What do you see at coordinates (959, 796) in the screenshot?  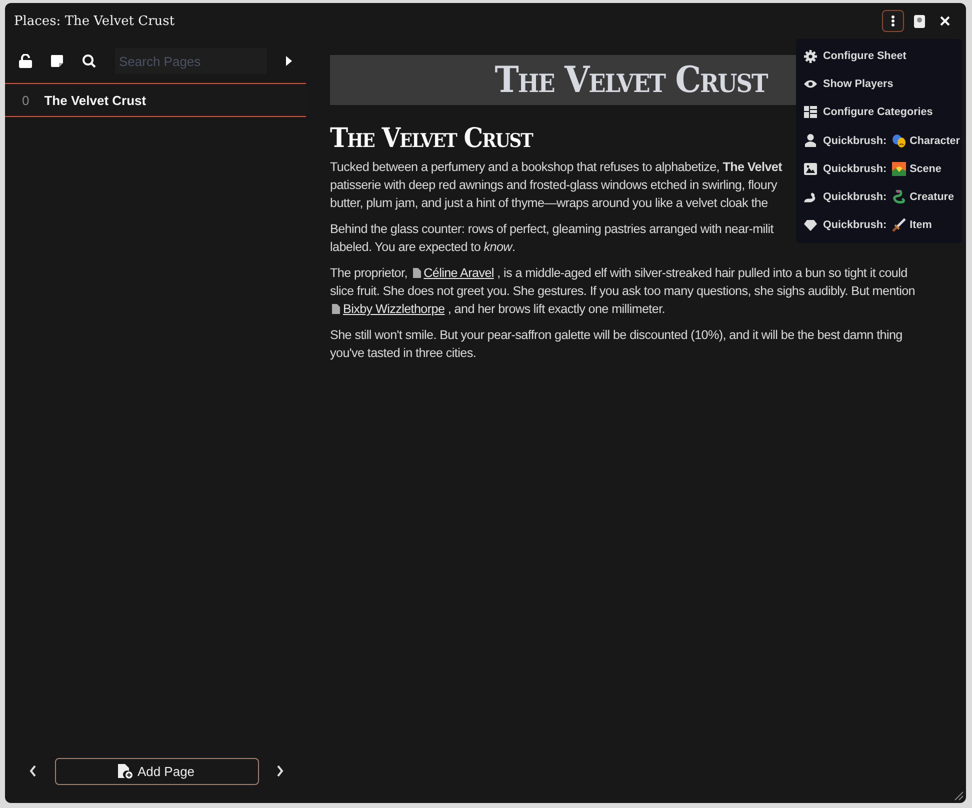 I see `resize-grip-icon` at bounding box center [959, 796].